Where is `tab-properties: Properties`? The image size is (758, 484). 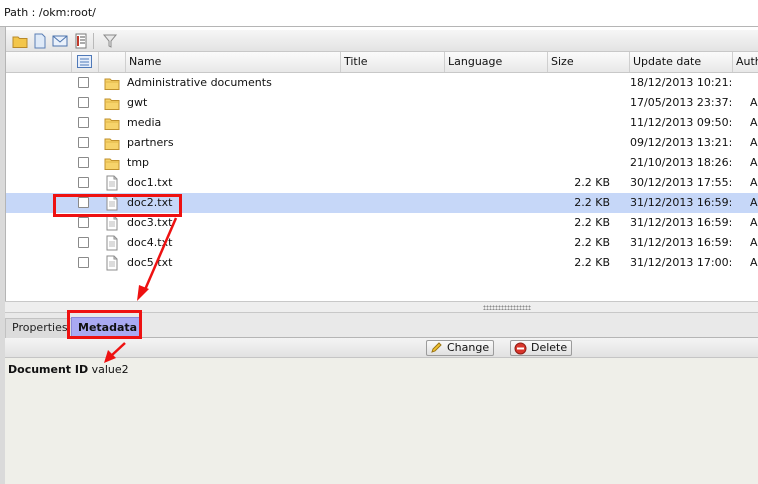
tab-properties: Properties is located at coordinates (40, 328).